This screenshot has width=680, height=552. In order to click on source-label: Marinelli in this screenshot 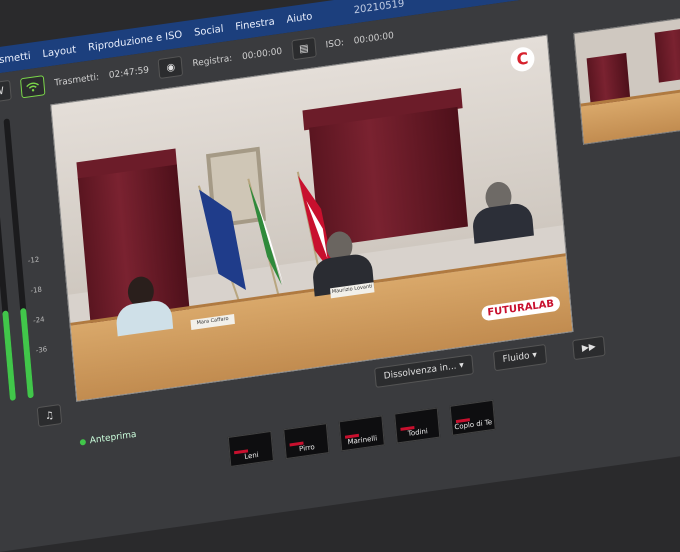, I will do `click(362, 440)`.